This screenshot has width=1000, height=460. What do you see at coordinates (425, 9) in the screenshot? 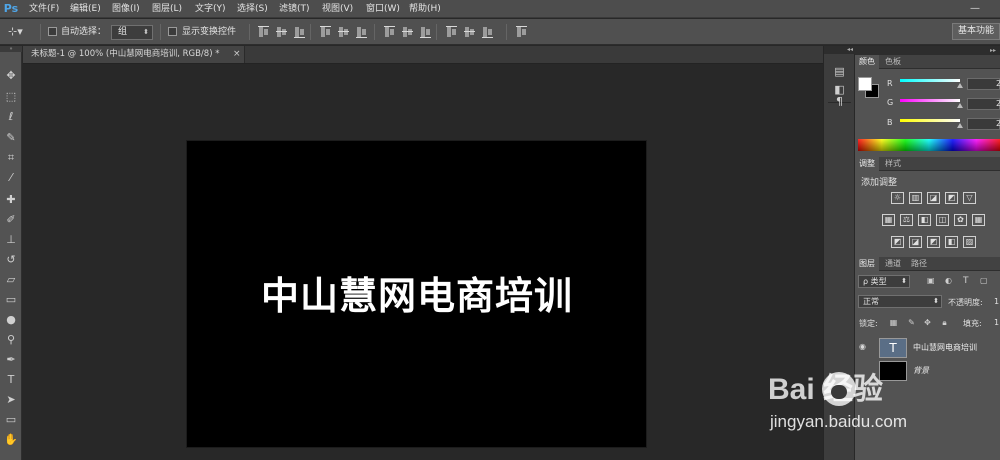
I see `menu-help: 帮助(H)` at bounding box center [425, 9].